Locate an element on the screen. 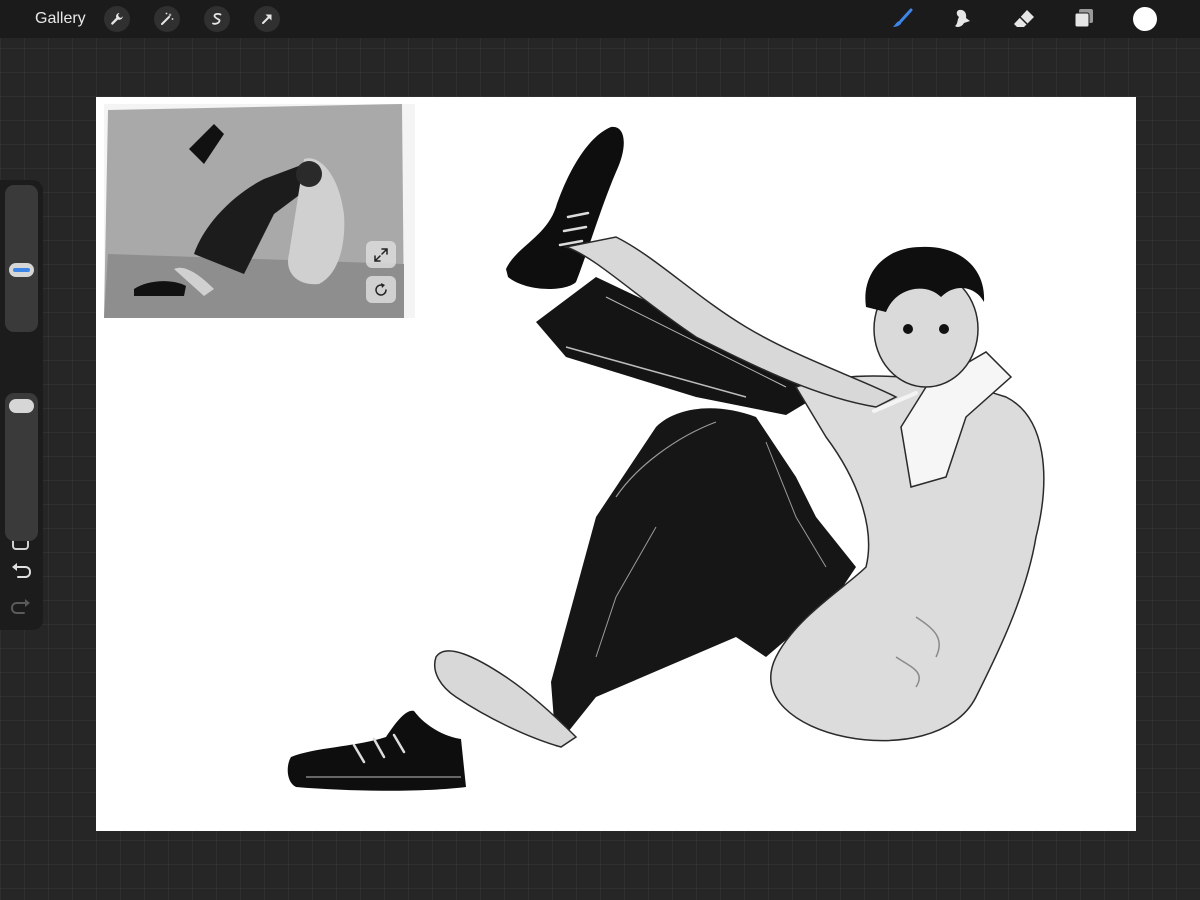  layers-icon is located at coordinates (1083, 18).